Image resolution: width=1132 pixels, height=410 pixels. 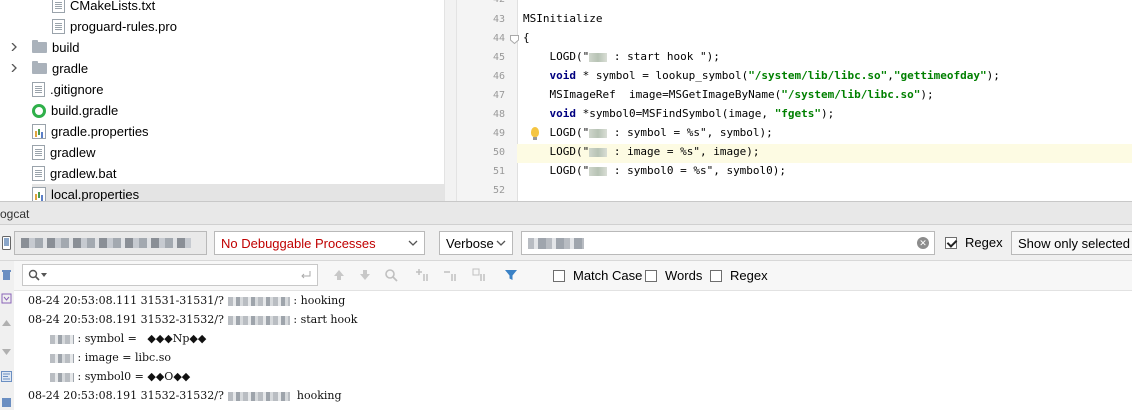 What do you see at coordinates (511, 275) in the screenshot?
I see `filter-icon` at bounding box center [511, 275].